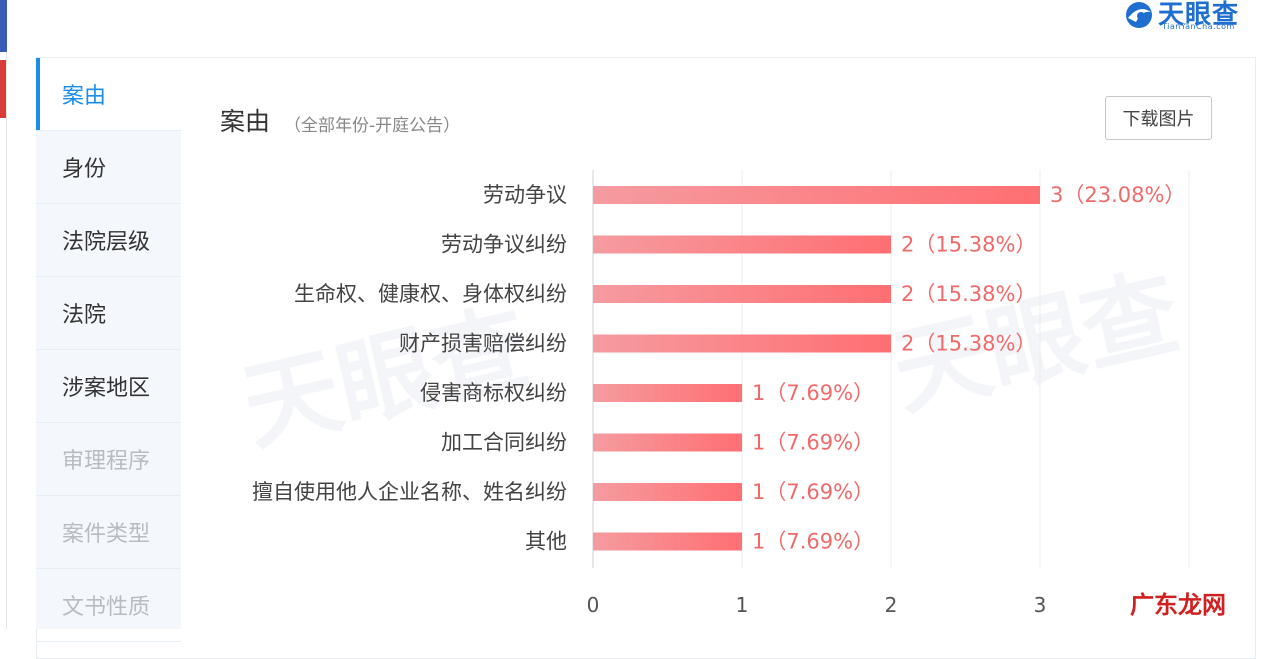 This screenshot has width=1268, height=659. Describe the element at coordinates (1117, 195) in the screenshot. I see `value-label: 3（23.08%）` at that location.